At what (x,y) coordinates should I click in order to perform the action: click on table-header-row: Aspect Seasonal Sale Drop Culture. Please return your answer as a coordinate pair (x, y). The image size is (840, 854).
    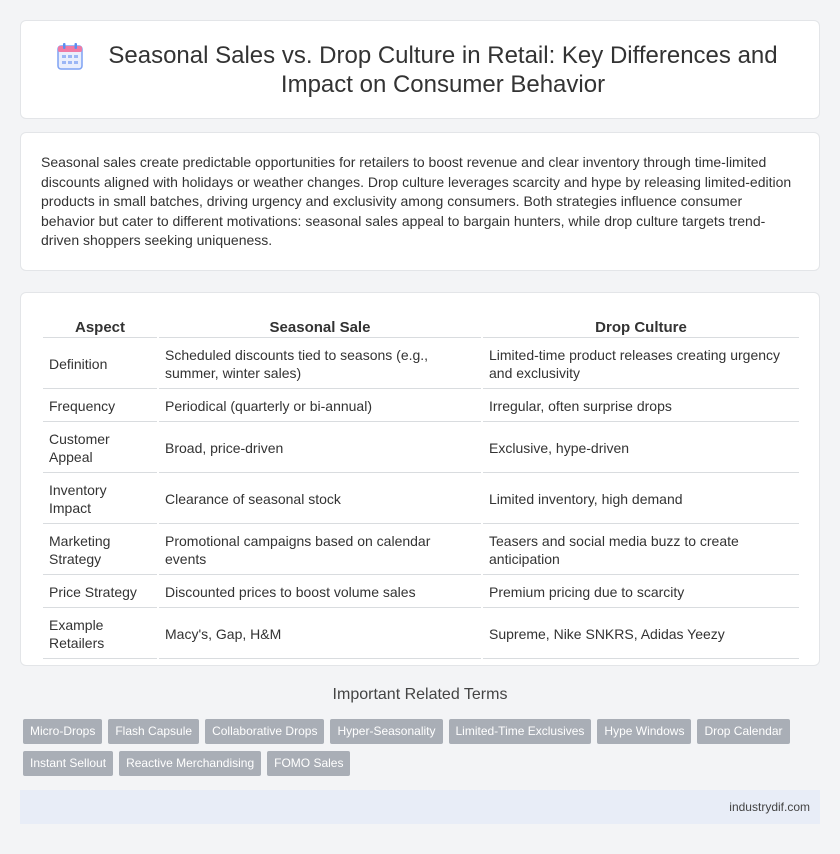
    Looking at the image, I should click on (421, 327).